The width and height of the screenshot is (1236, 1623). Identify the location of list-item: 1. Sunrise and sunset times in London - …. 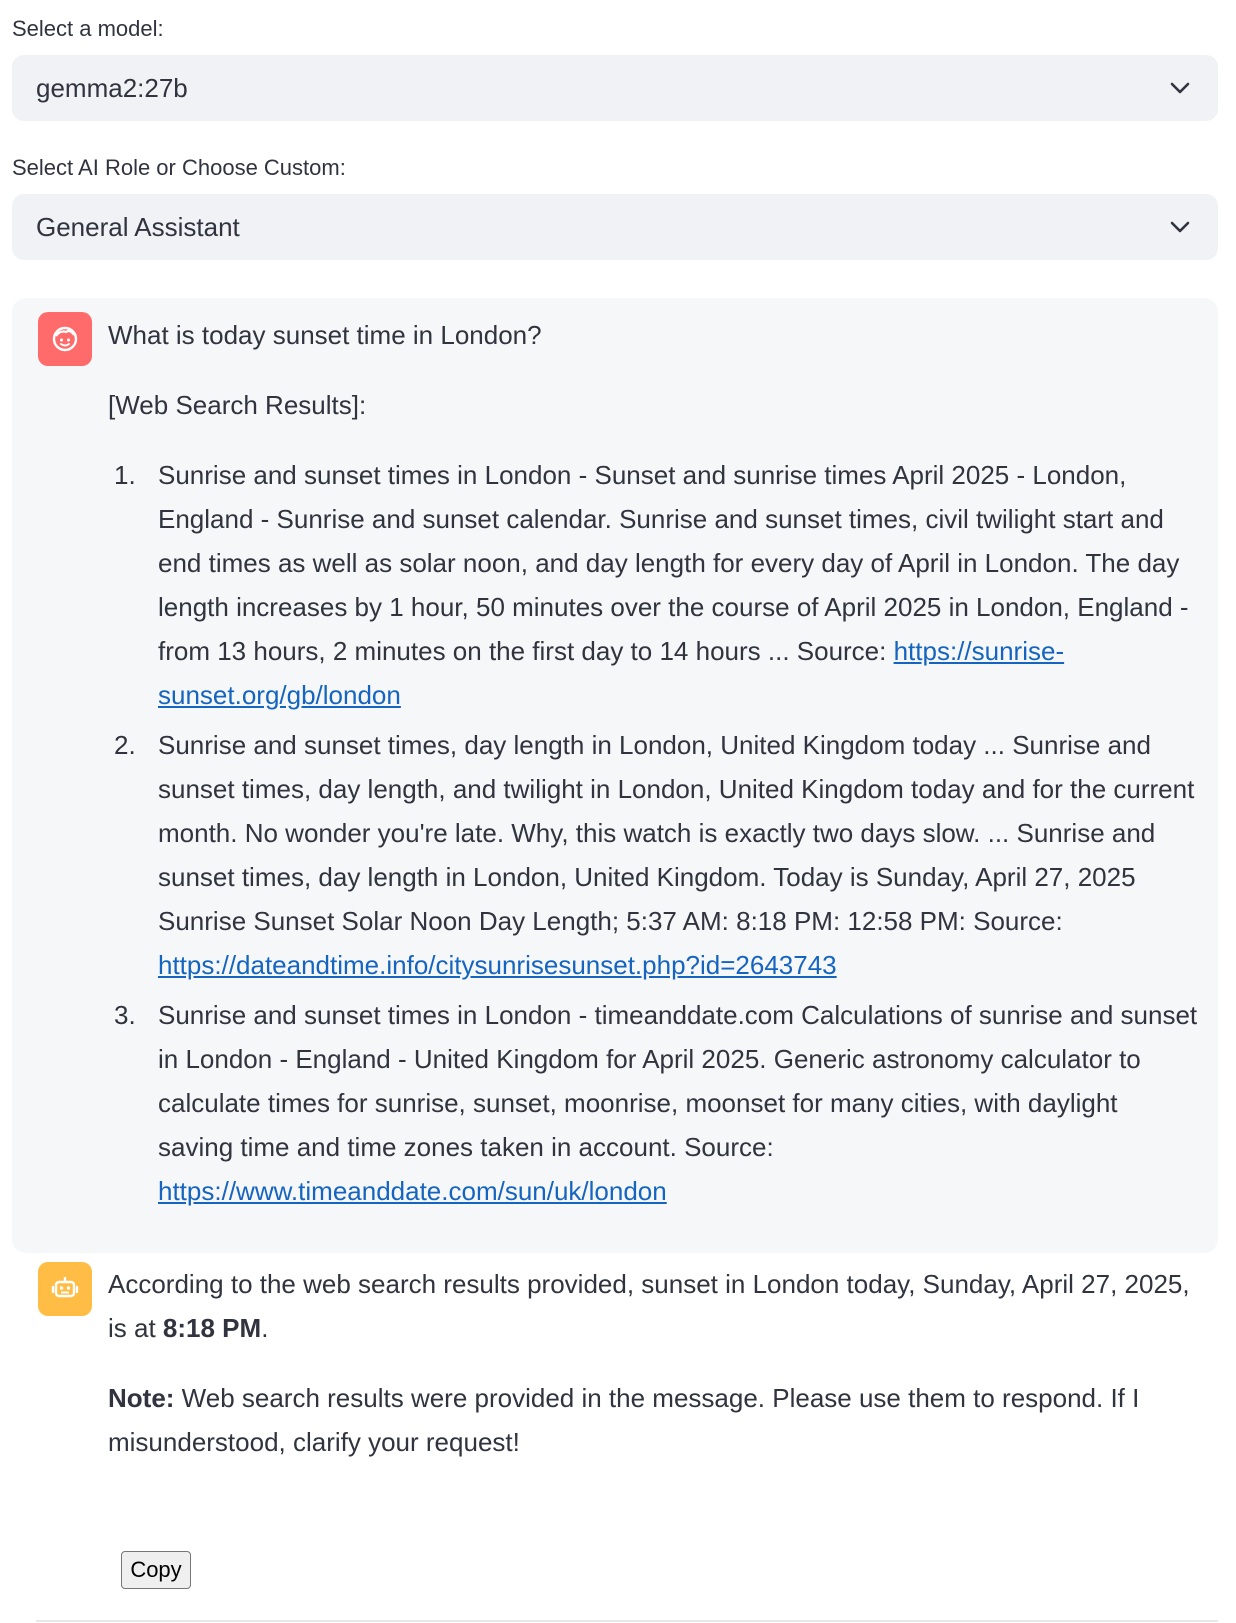
(651, 585).